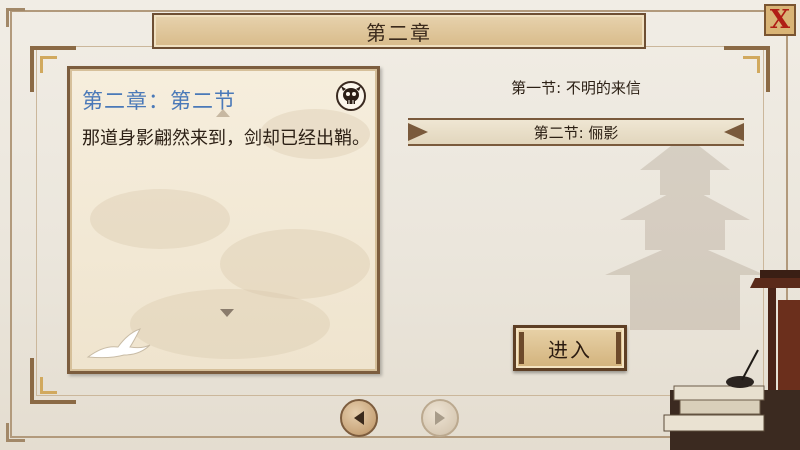 This screenshot has width=800, height=450. Describe the element at coordinates (351, 96) in the screenshot. I see `skull-emblem-icon` at that location.